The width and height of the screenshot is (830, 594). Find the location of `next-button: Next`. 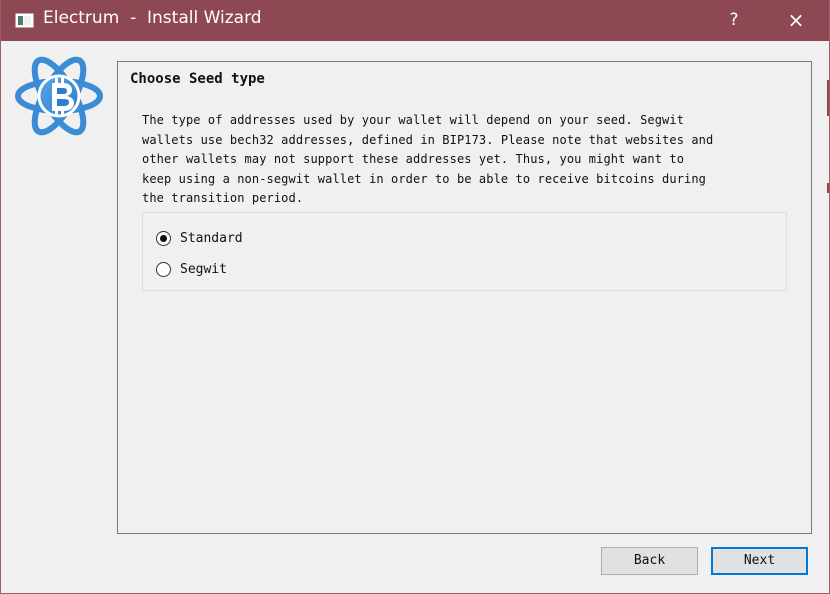

next-button: Next is located at coordinates (759, 561).